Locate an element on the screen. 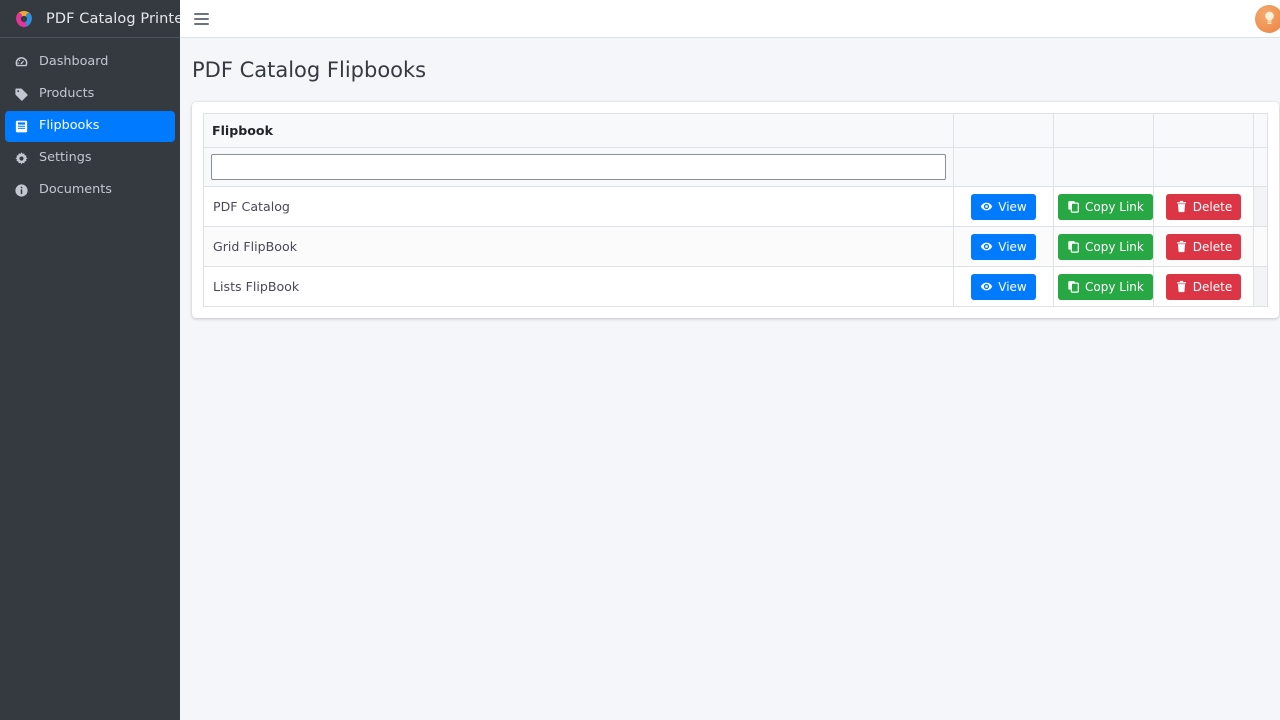  sidebar-item-flipbooks: Flipbooks is located at coordinates (90, 126).